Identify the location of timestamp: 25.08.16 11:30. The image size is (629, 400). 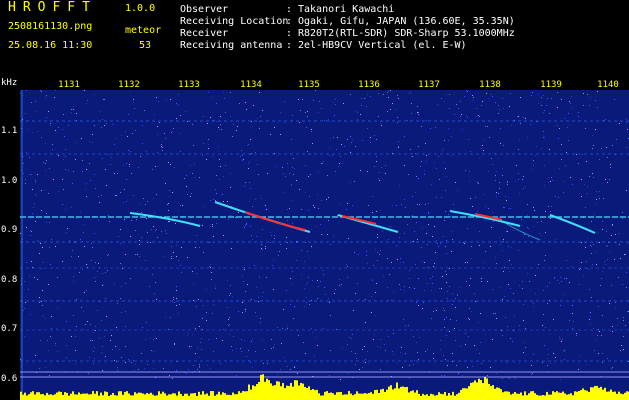
(50, 45).